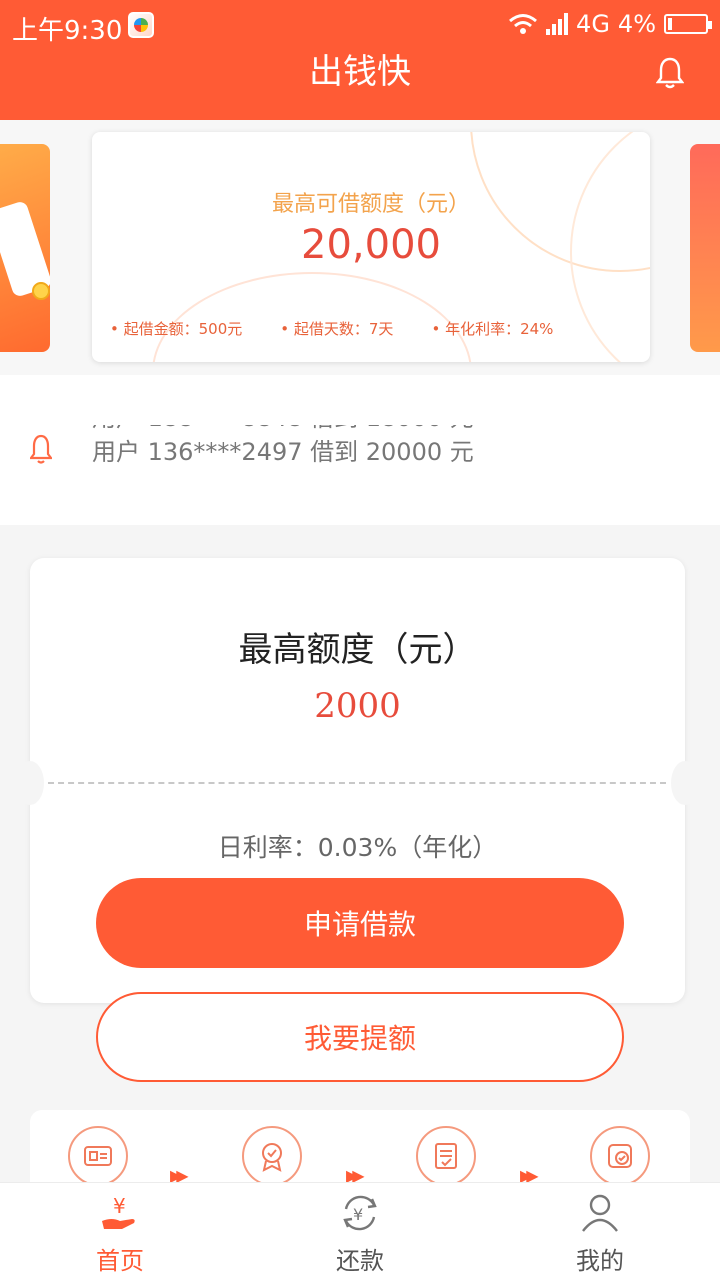 Image resolution: width=720 pixels, height=1280 pixels. I want to click on app-header: 出钱快, so click(360, 85).